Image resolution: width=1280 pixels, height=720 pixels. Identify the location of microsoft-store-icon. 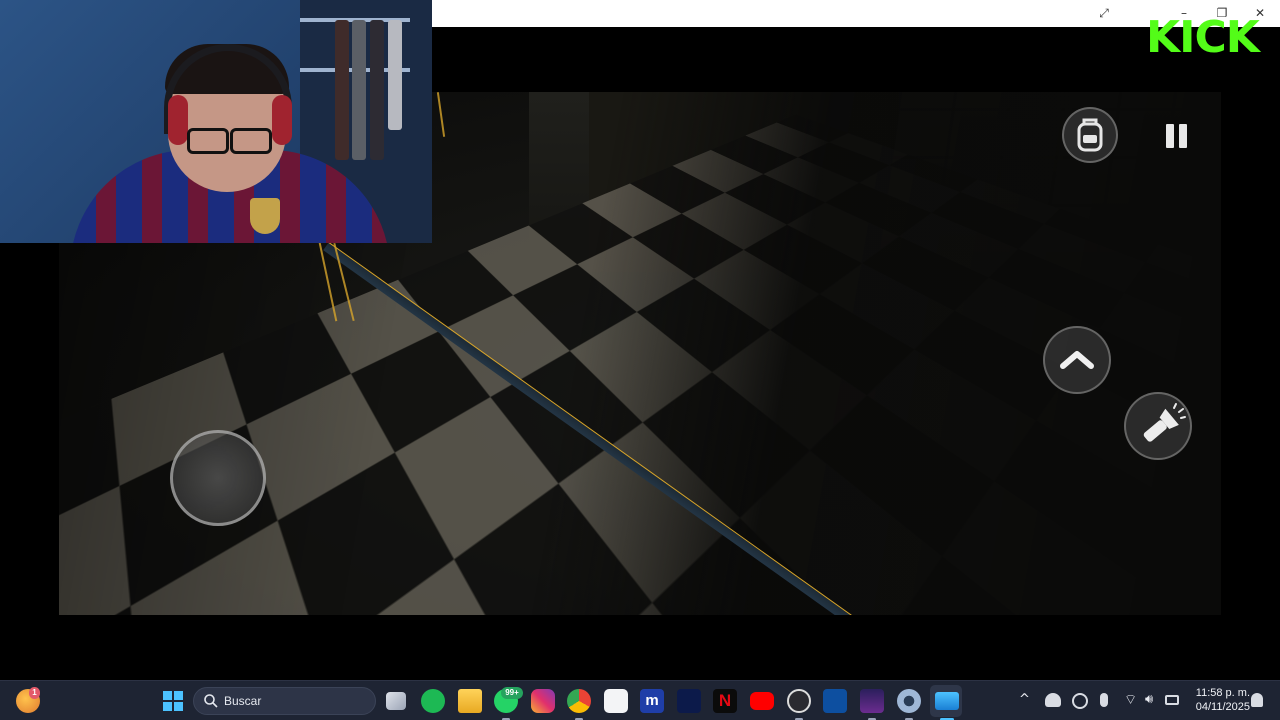
(616, 701).